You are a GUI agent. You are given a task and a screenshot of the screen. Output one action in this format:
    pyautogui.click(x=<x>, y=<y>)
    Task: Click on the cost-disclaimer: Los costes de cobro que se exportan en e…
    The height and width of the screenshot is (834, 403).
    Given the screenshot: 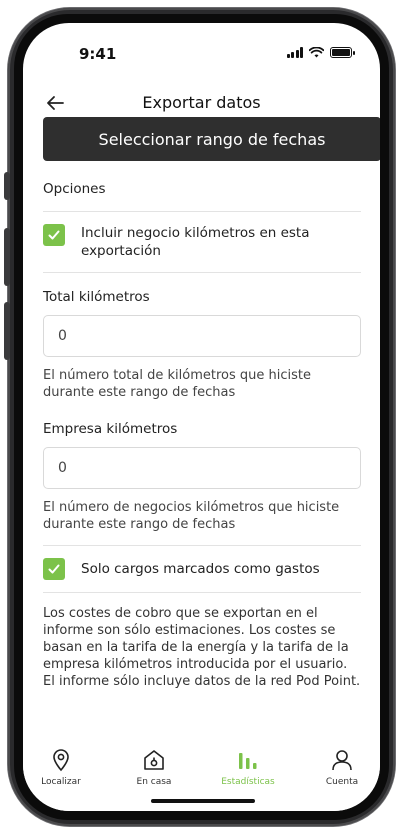 What is the action you would take?
    pyautogui.click(x=202, y=647)
    